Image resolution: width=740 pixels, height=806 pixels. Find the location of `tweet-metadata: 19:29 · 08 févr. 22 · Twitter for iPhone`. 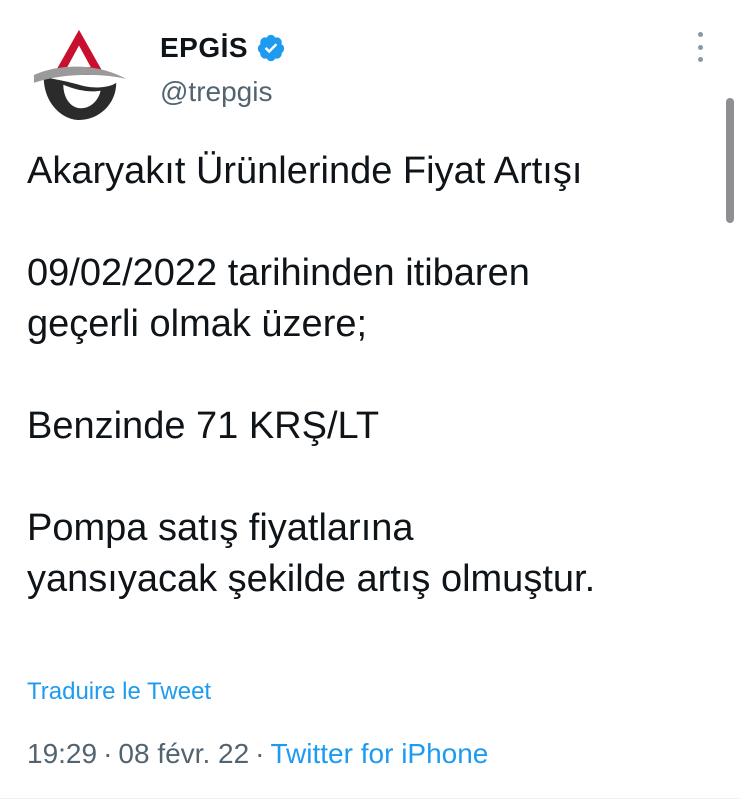

tweet-metadata: 19:29 · 08 févr. 22 · Twitter for iPhone is located at coordinates (257, 754).